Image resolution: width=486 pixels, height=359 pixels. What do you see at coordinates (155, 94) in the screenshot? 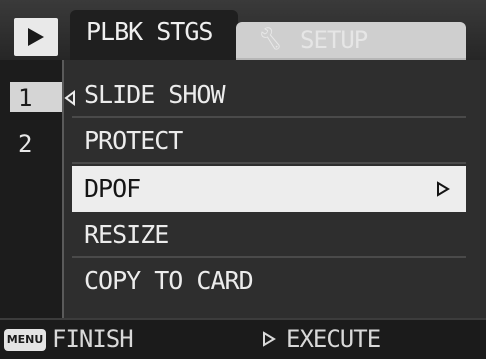
I see `menu-item-label: SLIDE SHOW` at bounding box center [155, 94].